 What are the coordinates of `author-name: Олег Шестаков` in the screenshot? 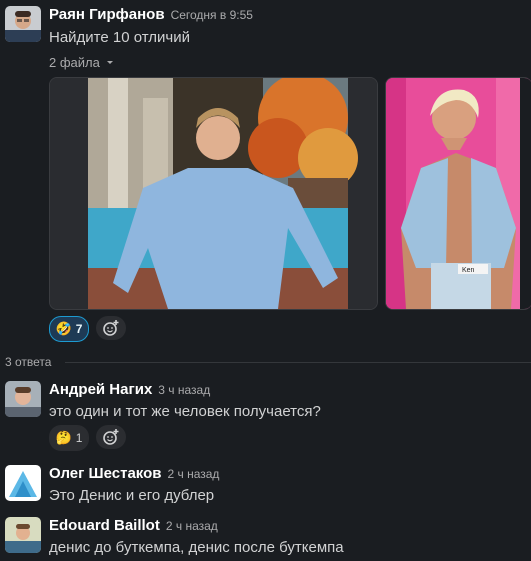 It's located at (105, 473).